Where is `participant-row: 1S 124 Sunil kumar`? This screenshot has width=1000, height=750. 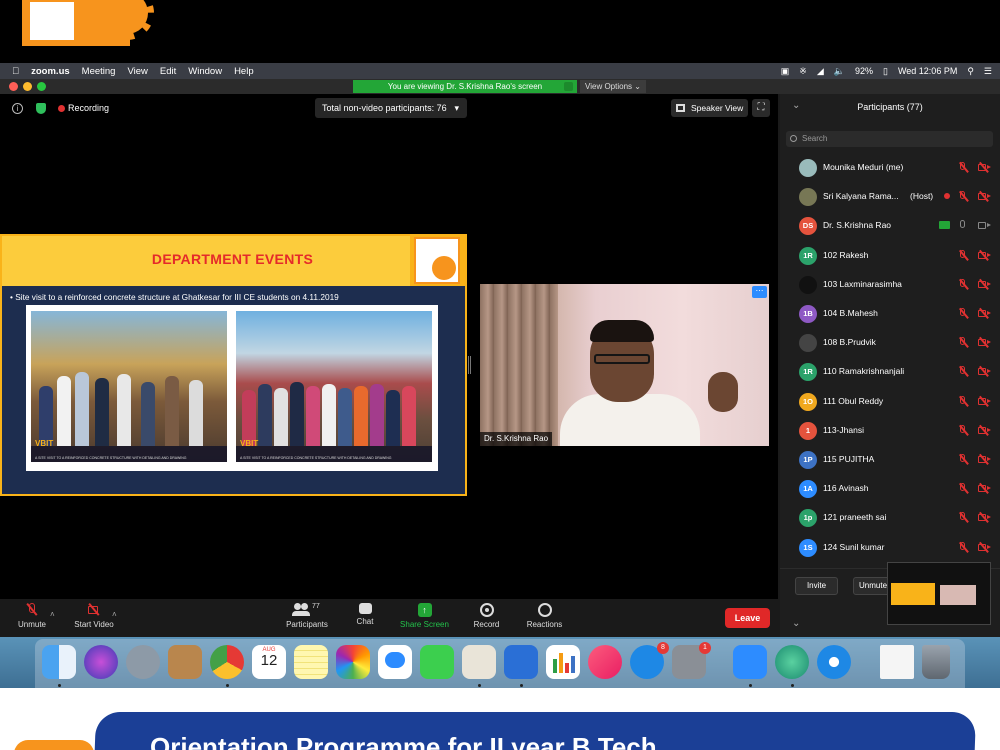 participant-row: 1S 124 Sunil kumar is located at coordinates (890, 547).